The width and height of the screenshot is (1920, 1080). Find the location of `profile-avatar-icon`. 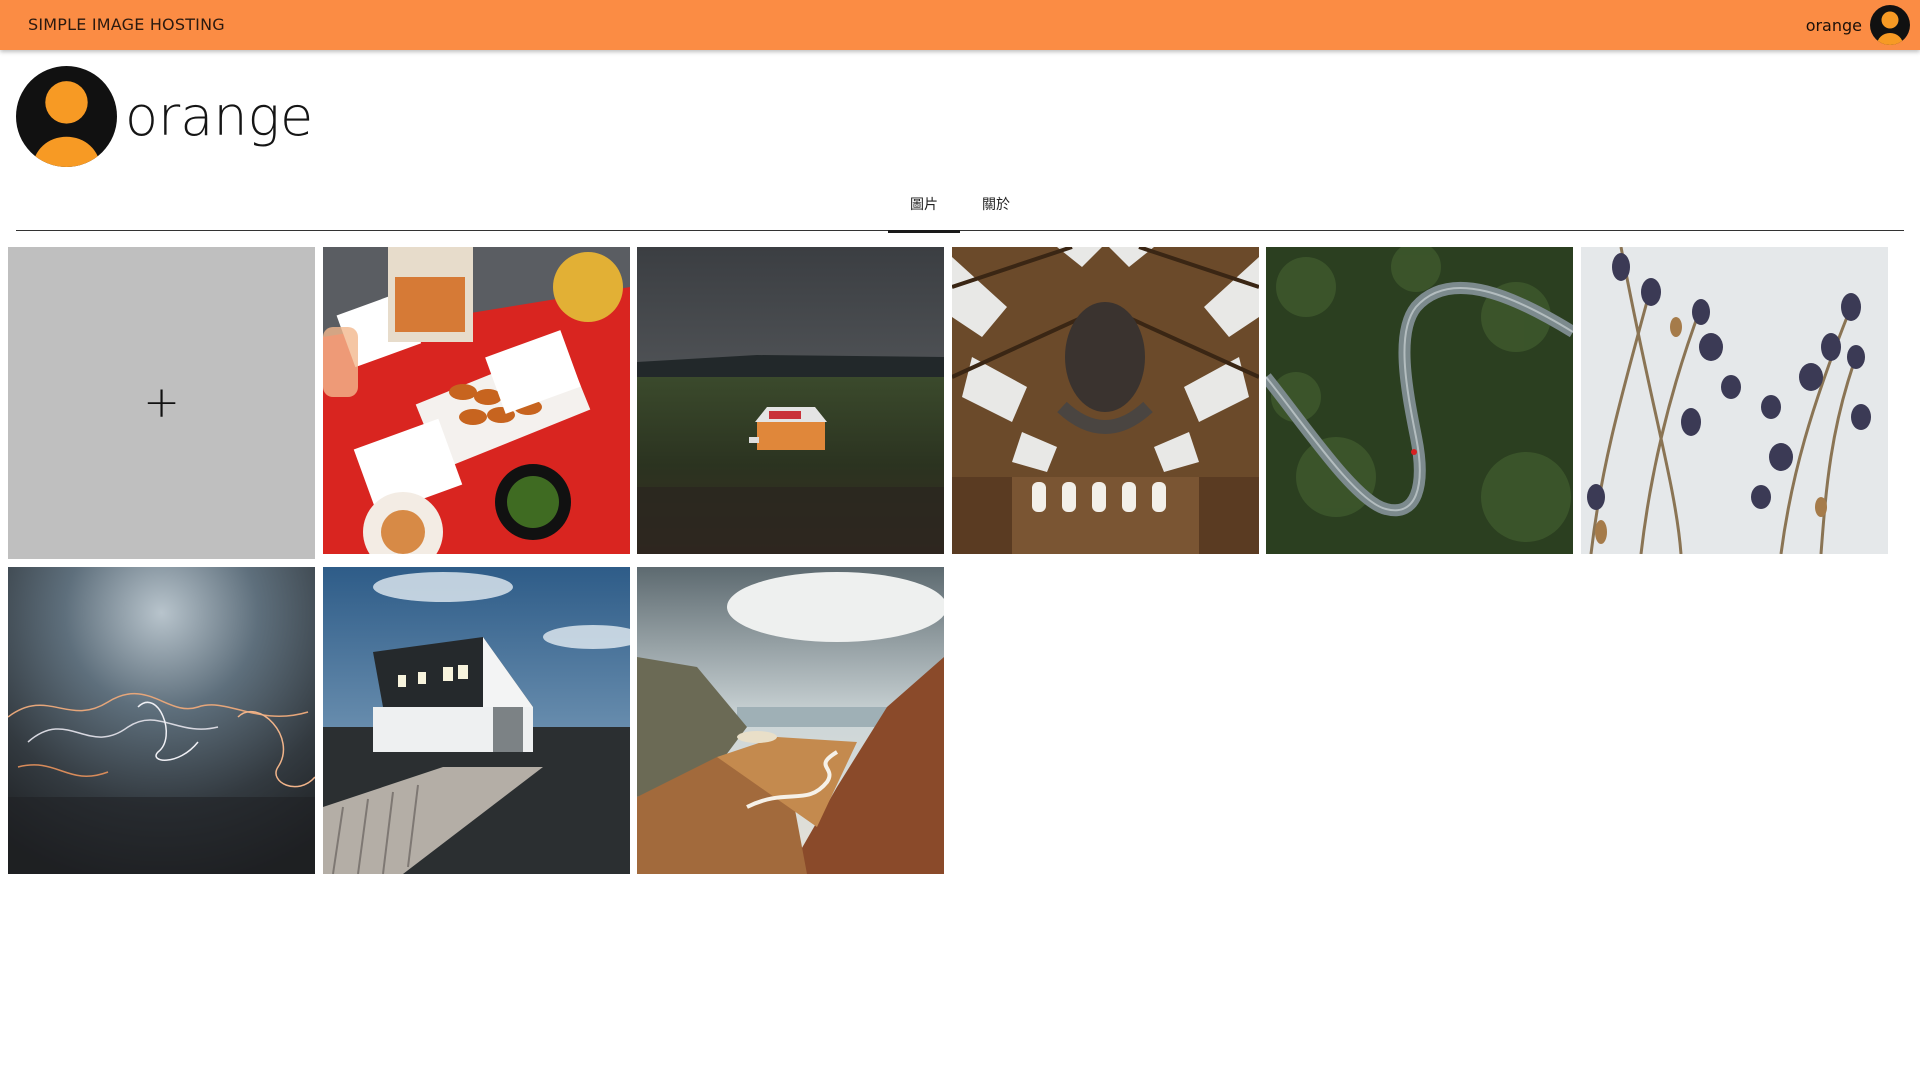

profile-avatar-icon is located at coordinates (66, 116).